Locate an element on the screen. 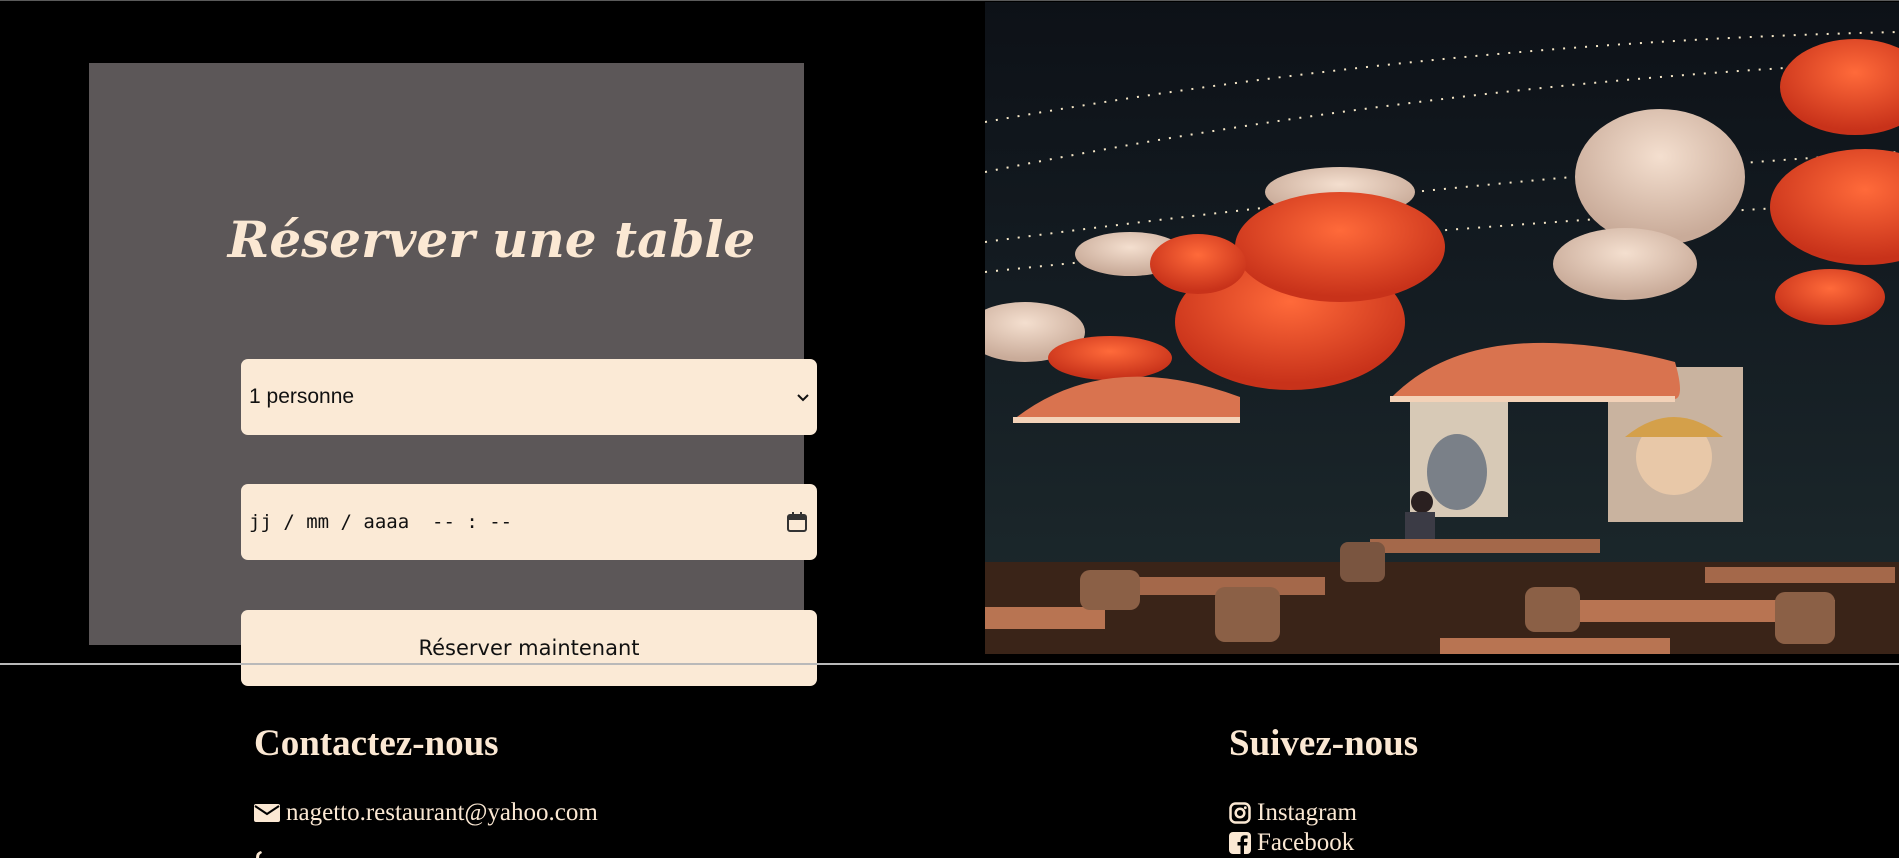 Image resolution: width=1899 pixels, height=858 pixels. contact-heading: Contactez-nous is located at coordinates (376, 743).